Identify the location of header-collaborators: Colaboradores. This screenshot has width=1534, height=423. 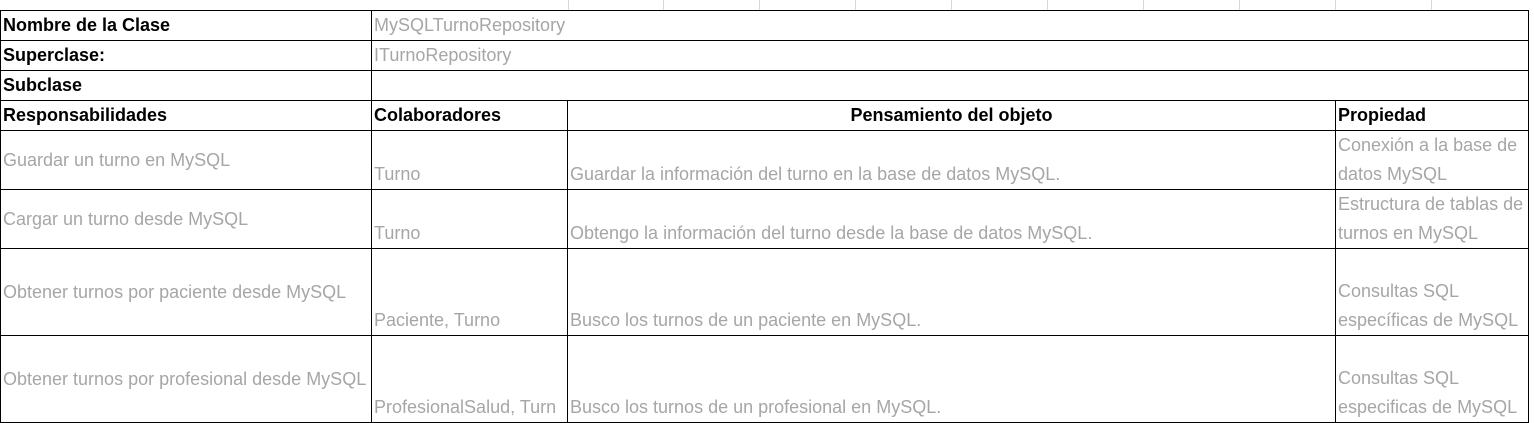
(469, 115).